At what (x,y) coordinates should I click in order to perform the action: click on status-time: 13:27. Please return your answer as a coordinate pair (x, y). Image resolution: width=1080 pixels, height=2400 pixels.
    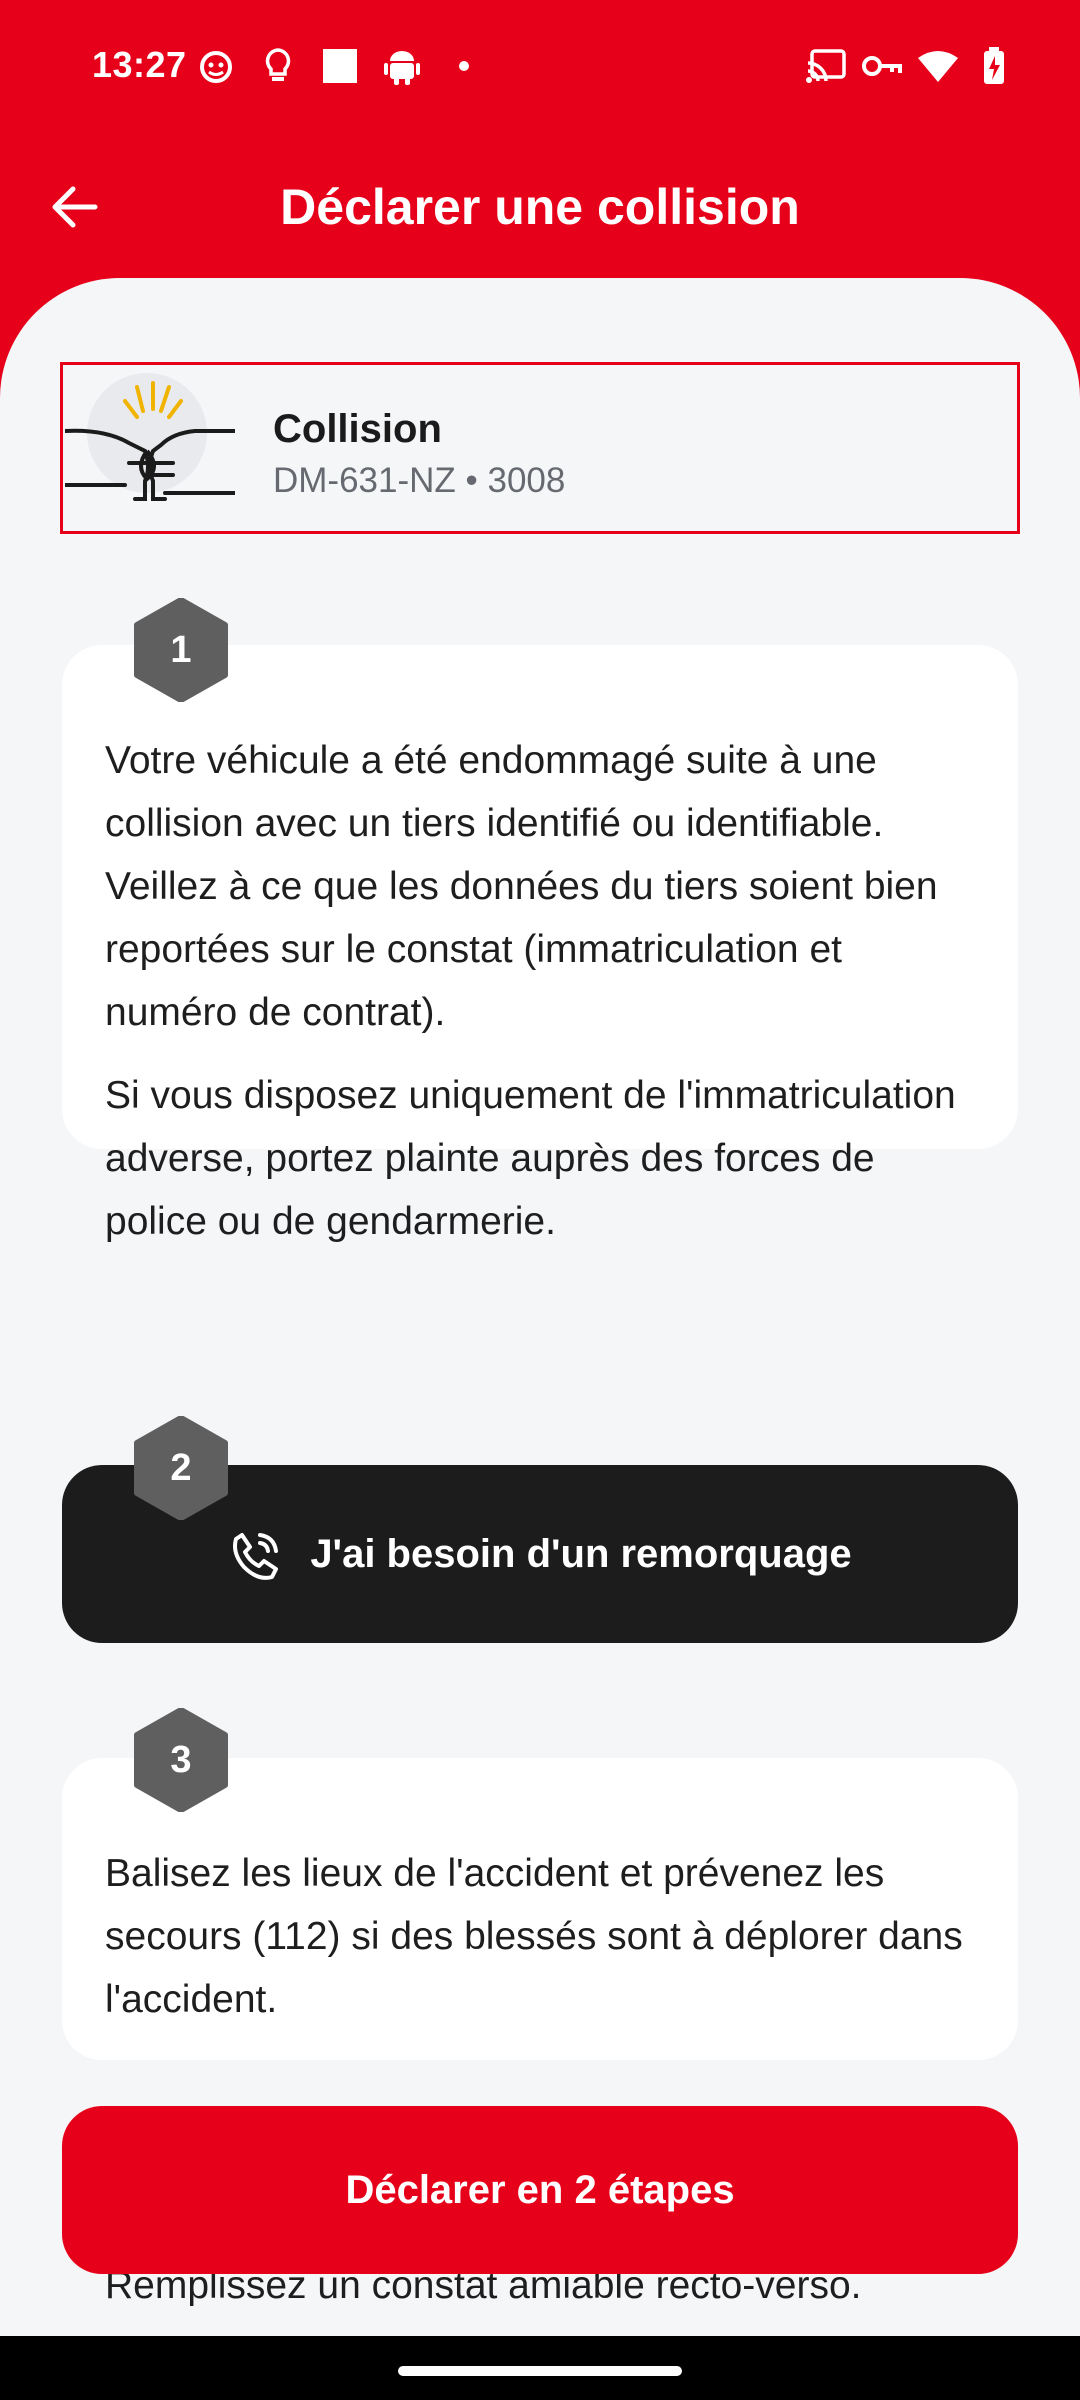
    Looking at the image, I should click on (139, 64).